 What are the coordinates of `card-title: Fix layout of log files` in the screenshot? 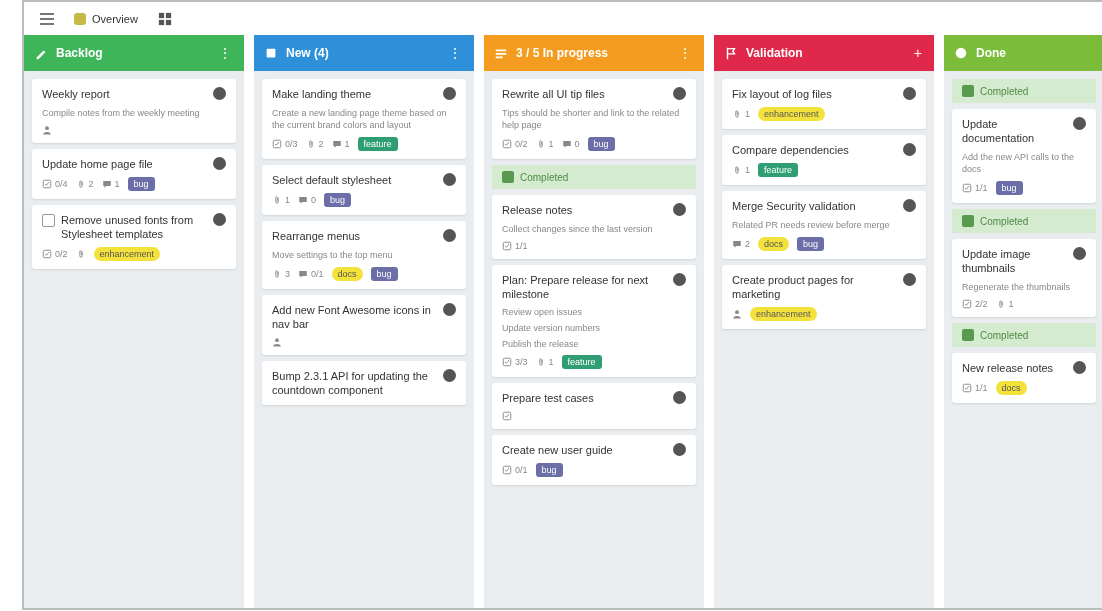 It's located at (782, 94).